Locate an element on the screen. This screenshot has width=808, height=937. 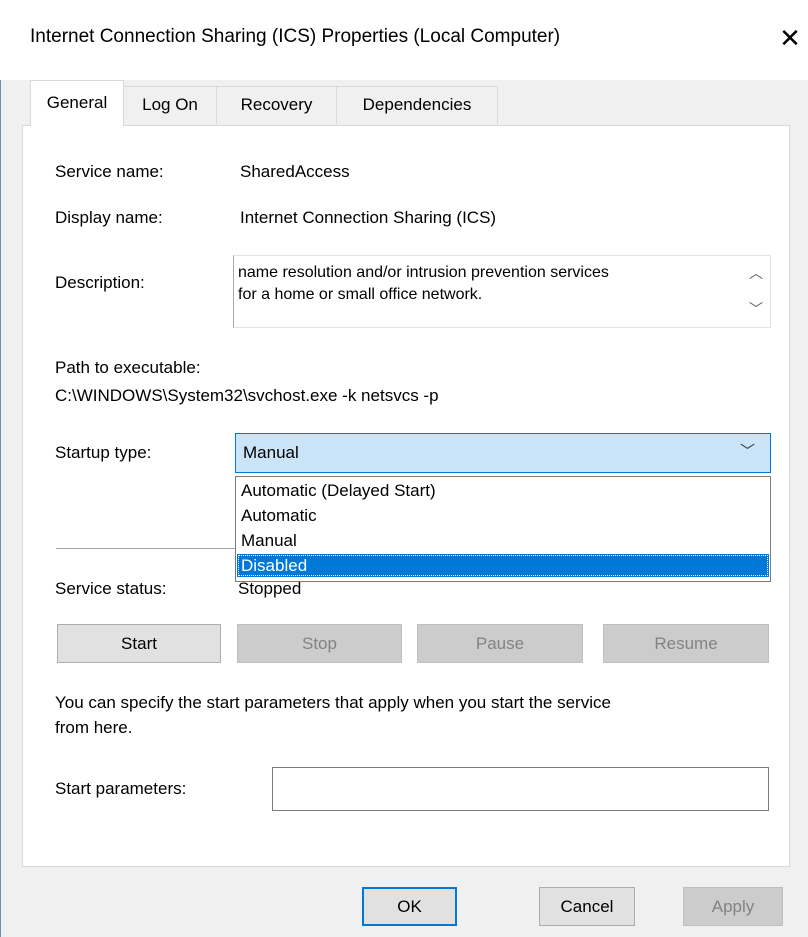
description-line-2: for a home or small office network. is located at coordinates (360, 294).